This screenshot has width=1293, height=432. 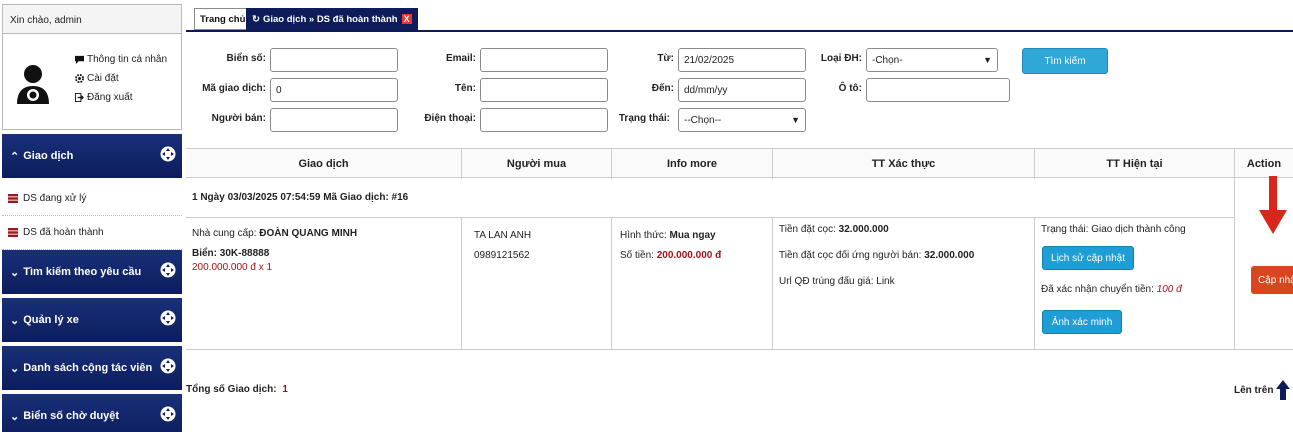 What do you see at coordinates (703, 120) in the screenshot?
I see `status-select-value: --Chọn--` at bounding box center [703, 120].